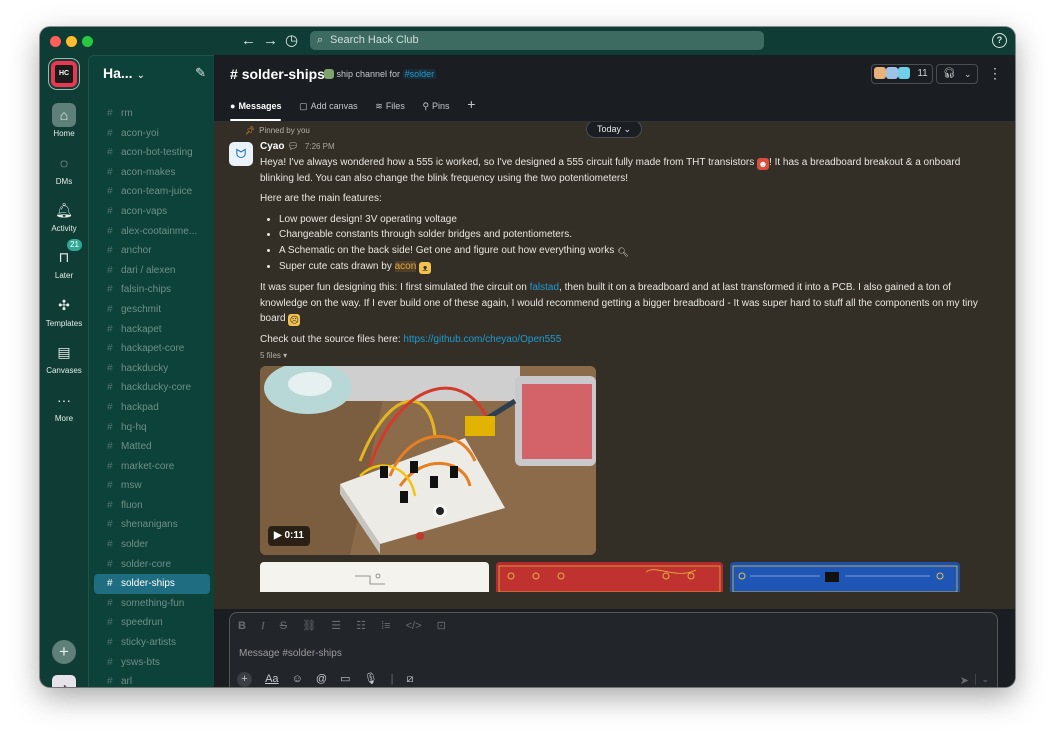  Describe the element at coordinates (64, 168) in the screenshot. I see `rail-item-dms: ◌ DMs` at that location.